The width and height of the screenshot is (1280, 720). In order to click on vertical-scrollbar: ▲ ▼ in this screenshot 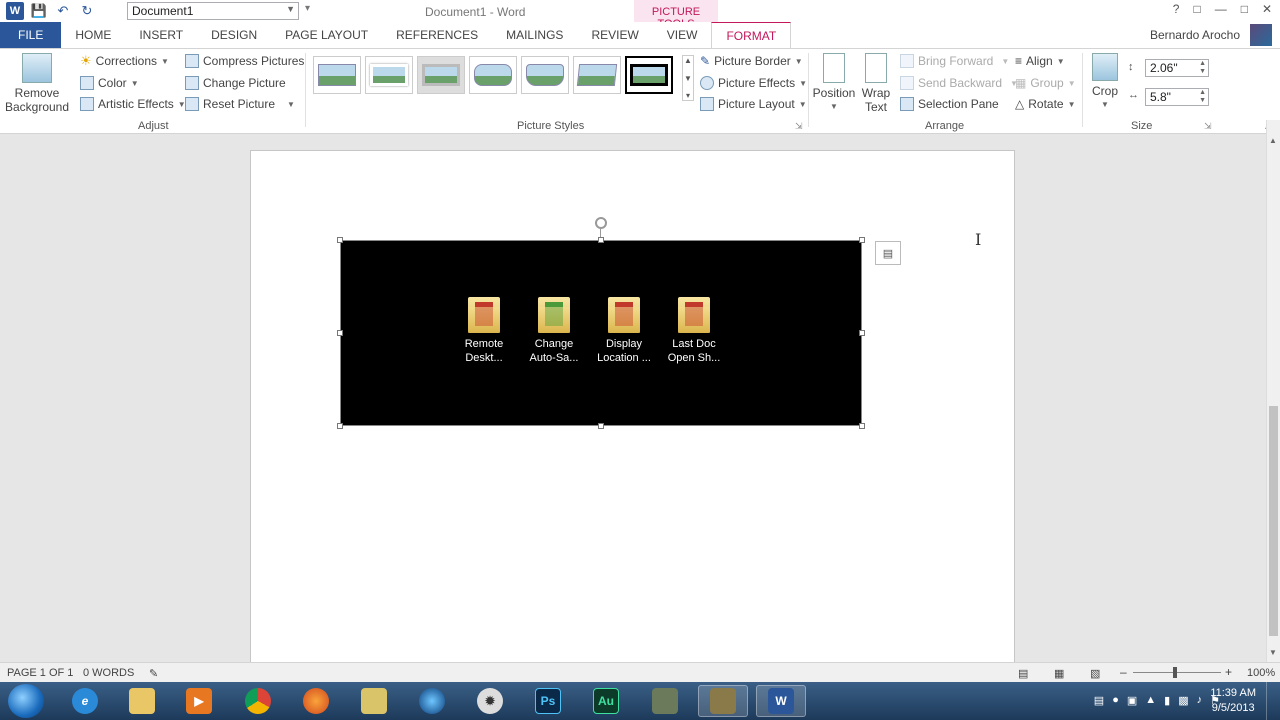, I will do `click(1273, 391)`.